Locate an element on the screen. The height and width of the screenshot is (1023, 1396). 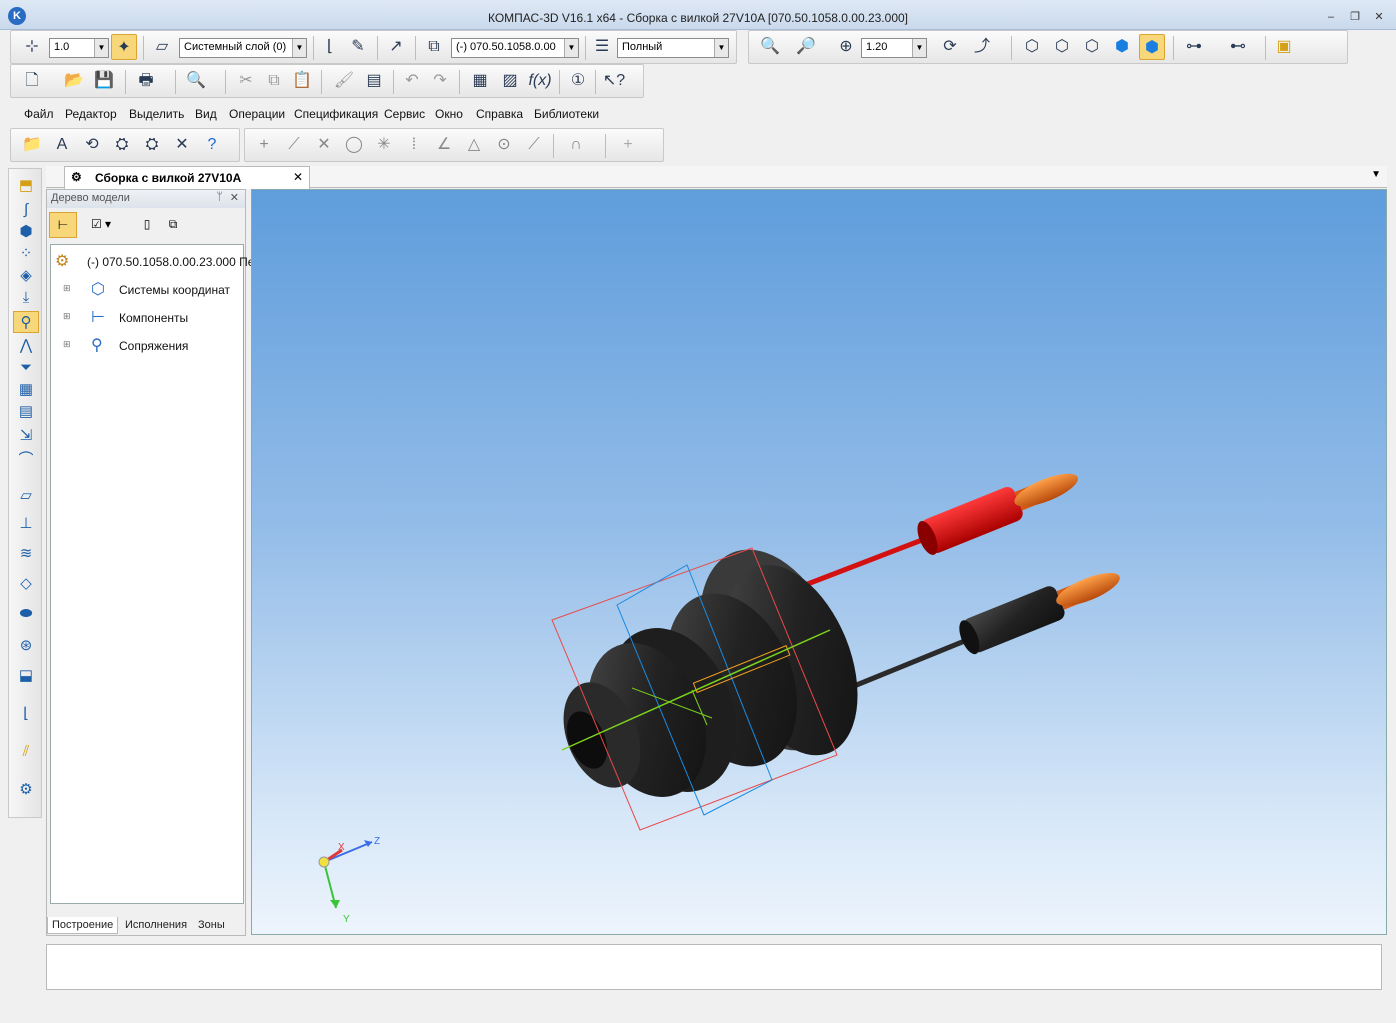
manager-icon: ▦ is located at coordinates (480, 81).